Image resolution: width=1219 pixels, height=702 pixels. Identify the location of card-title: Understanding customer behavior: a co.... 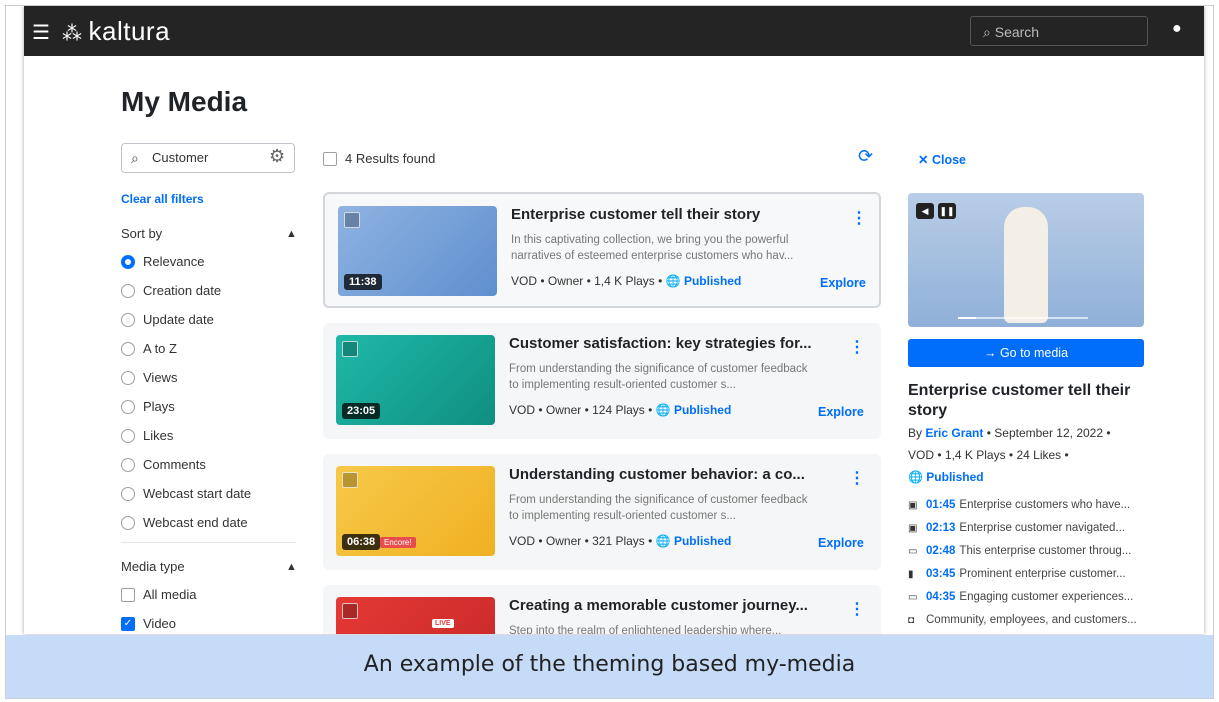
(657, 474).